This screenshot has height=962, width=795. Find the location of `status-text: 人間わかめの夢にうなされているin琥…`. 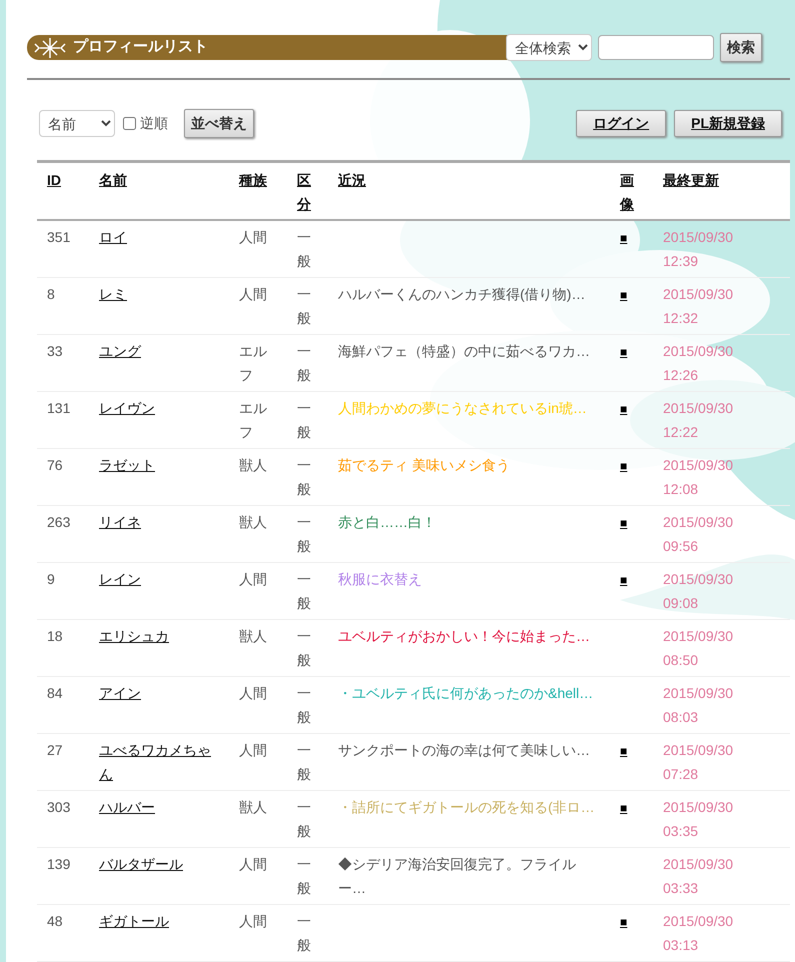

status-text: 人間わかめの夢にうなされているin琥… is located at coordinates (462, 408).